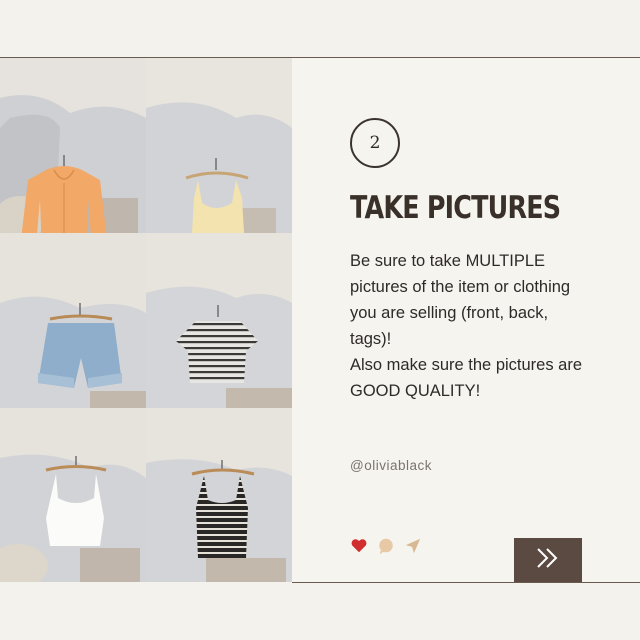 The height and width of the screenshot is (640, 640). Describe the element at coordinates (448, 261) in the screenshot. I see `instructions-line: Be sure to take MULTIPLE` at that location.